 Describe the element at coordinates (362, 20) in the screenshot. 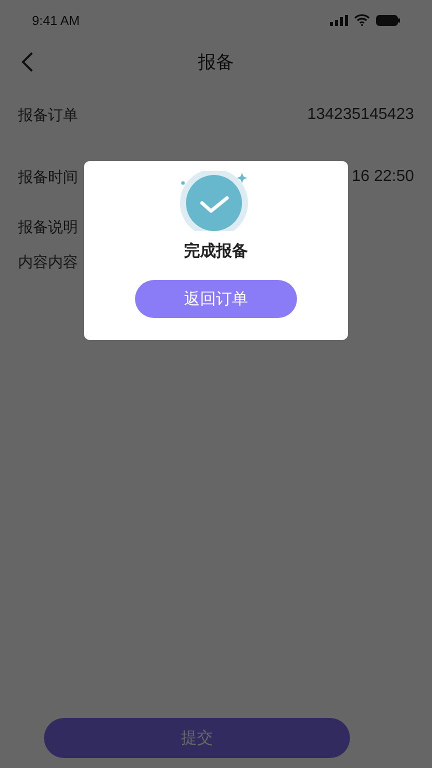

I see `wifi-icon` at that location.